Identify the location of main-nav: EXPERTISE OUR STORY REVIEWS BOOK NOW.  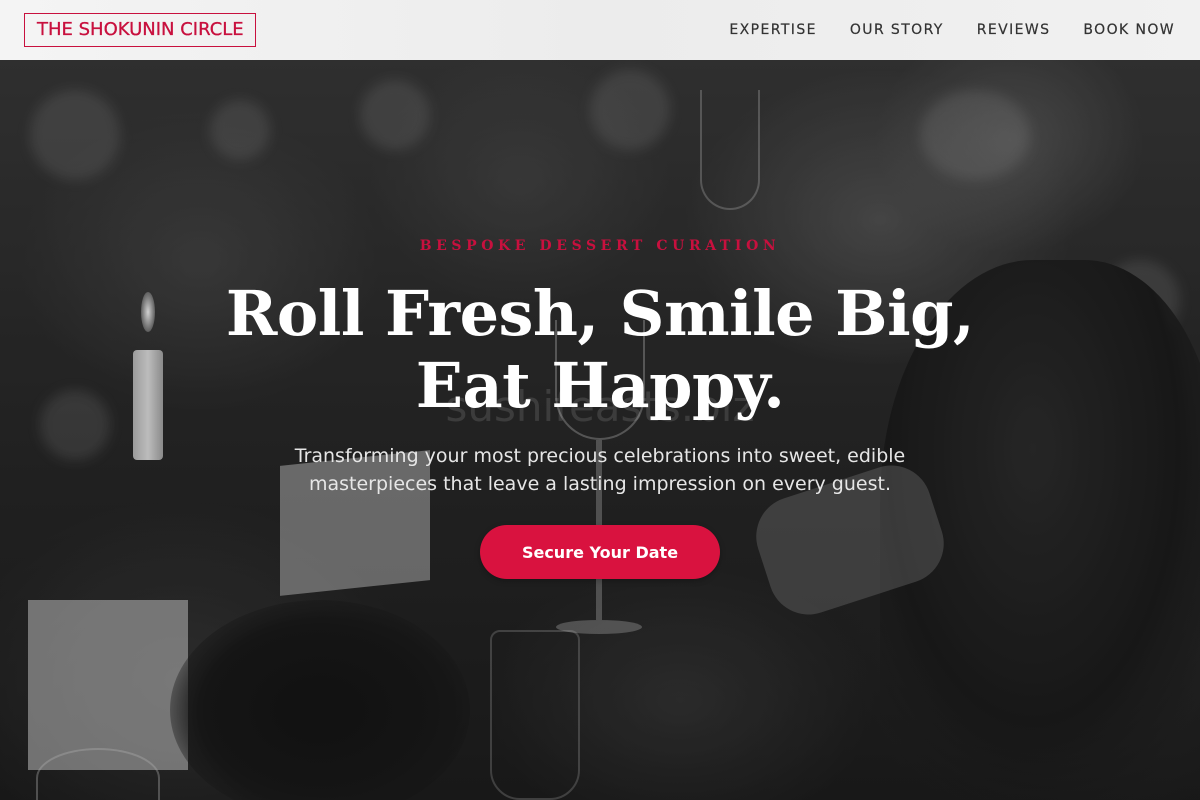
(952, 30).